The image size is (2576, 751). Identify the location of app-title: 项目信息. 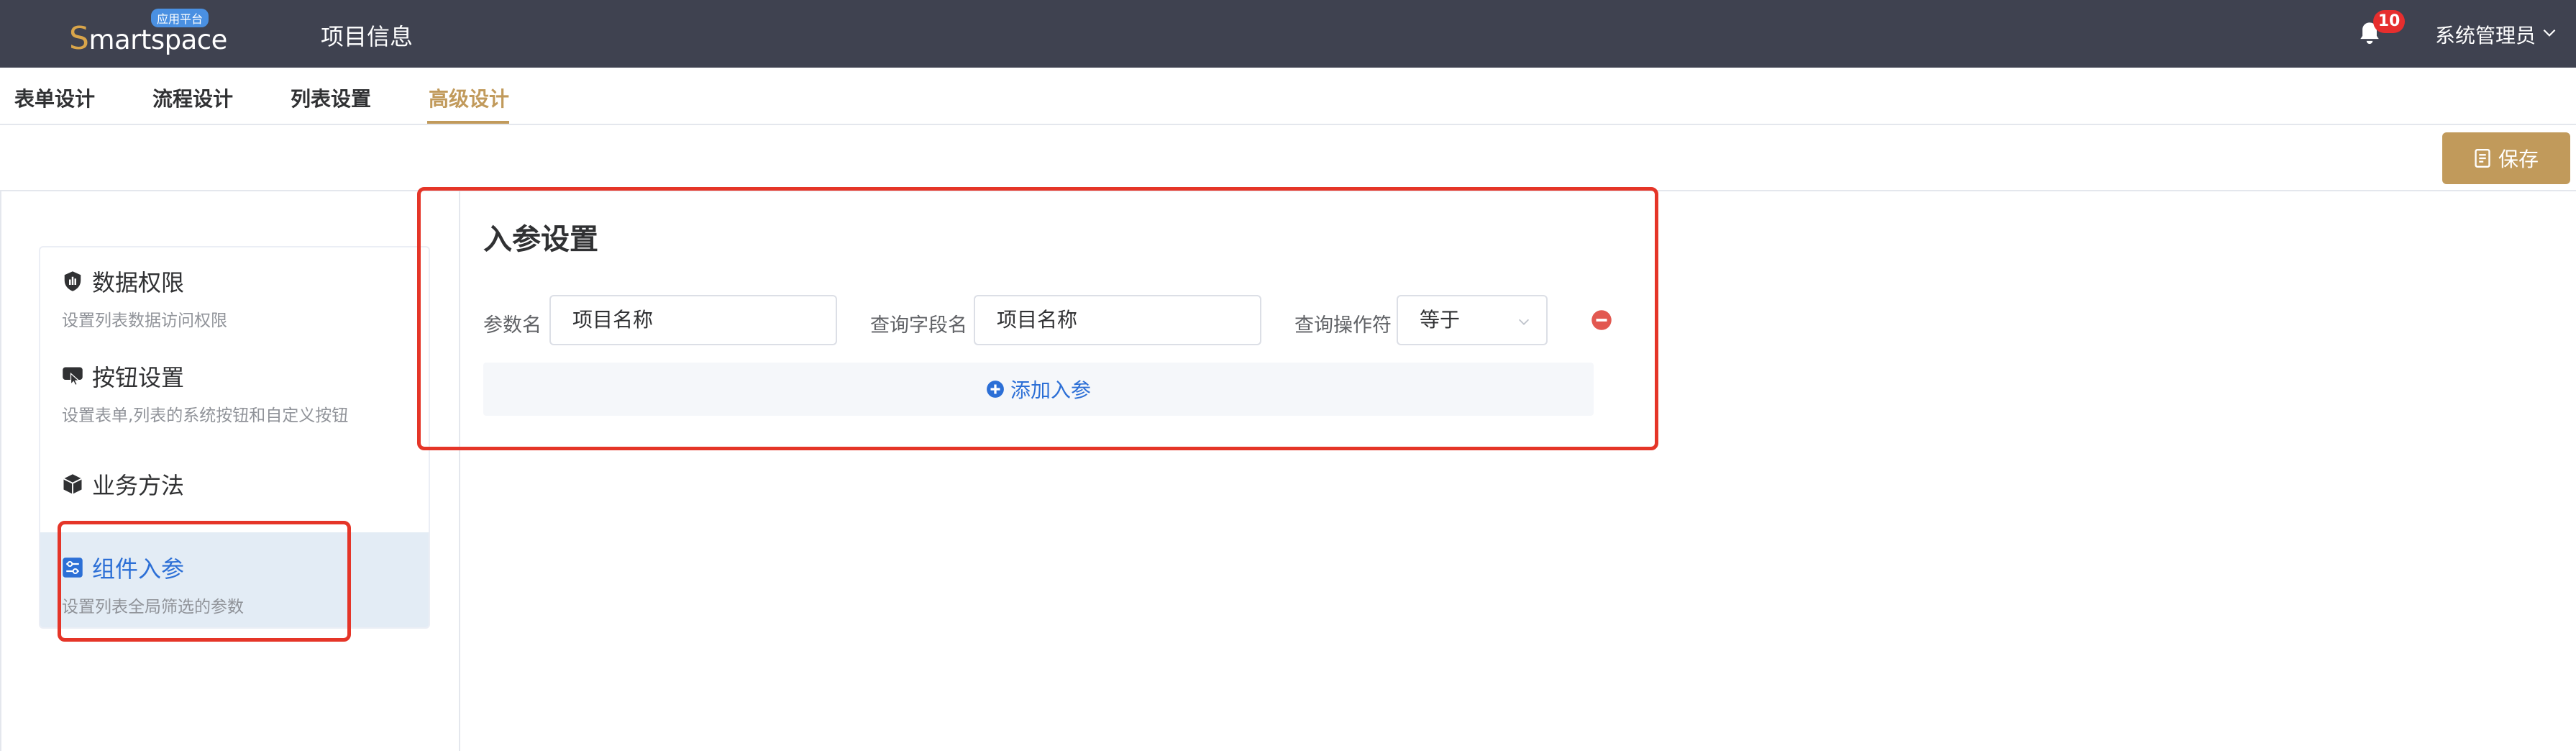
(367, 36).